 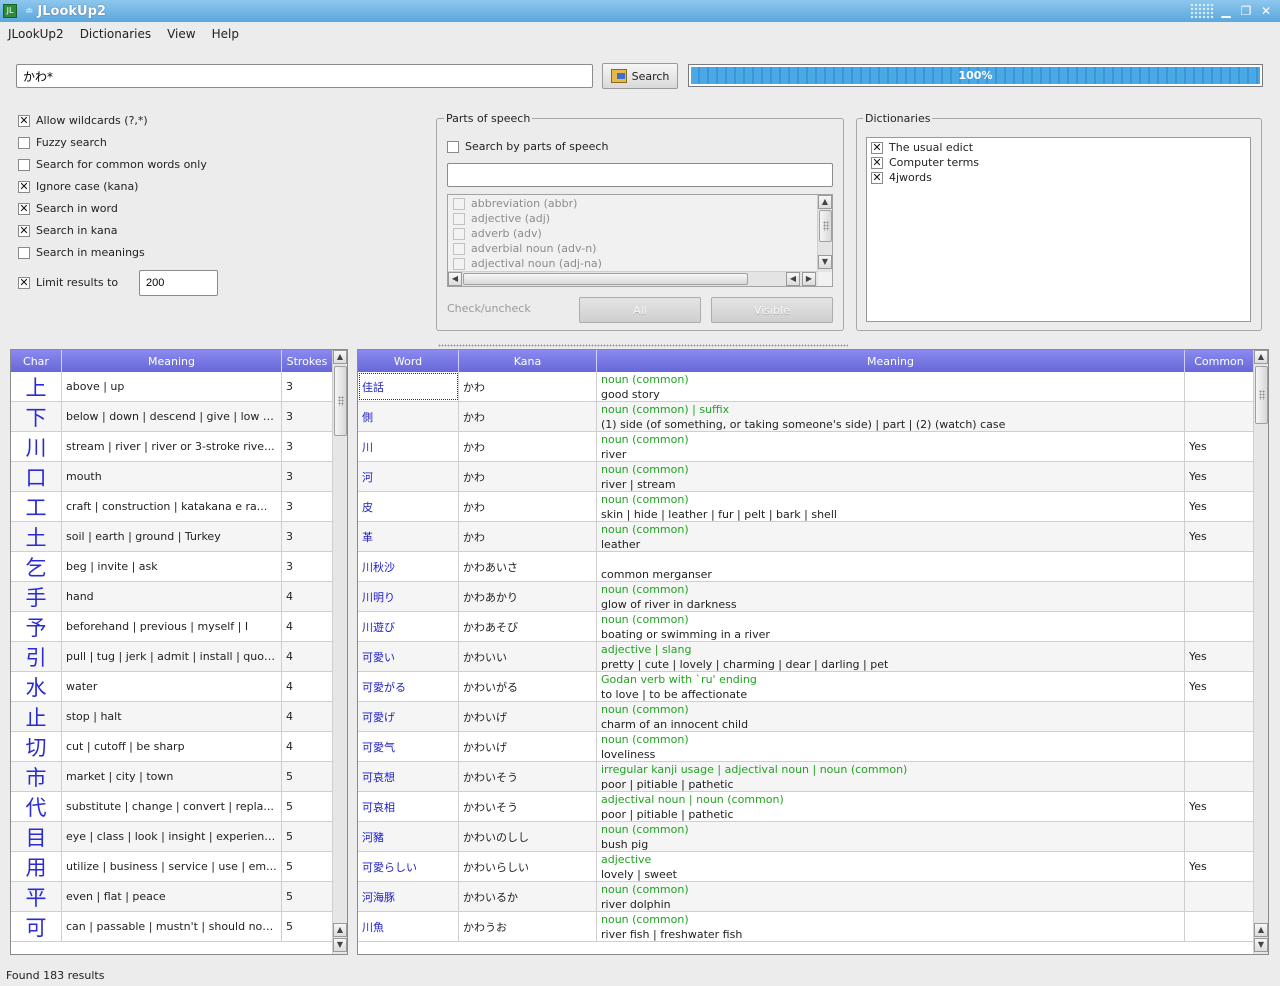 I want to click on option-search-by-pos: Search by parts of speech, so click(x=527, y=146).